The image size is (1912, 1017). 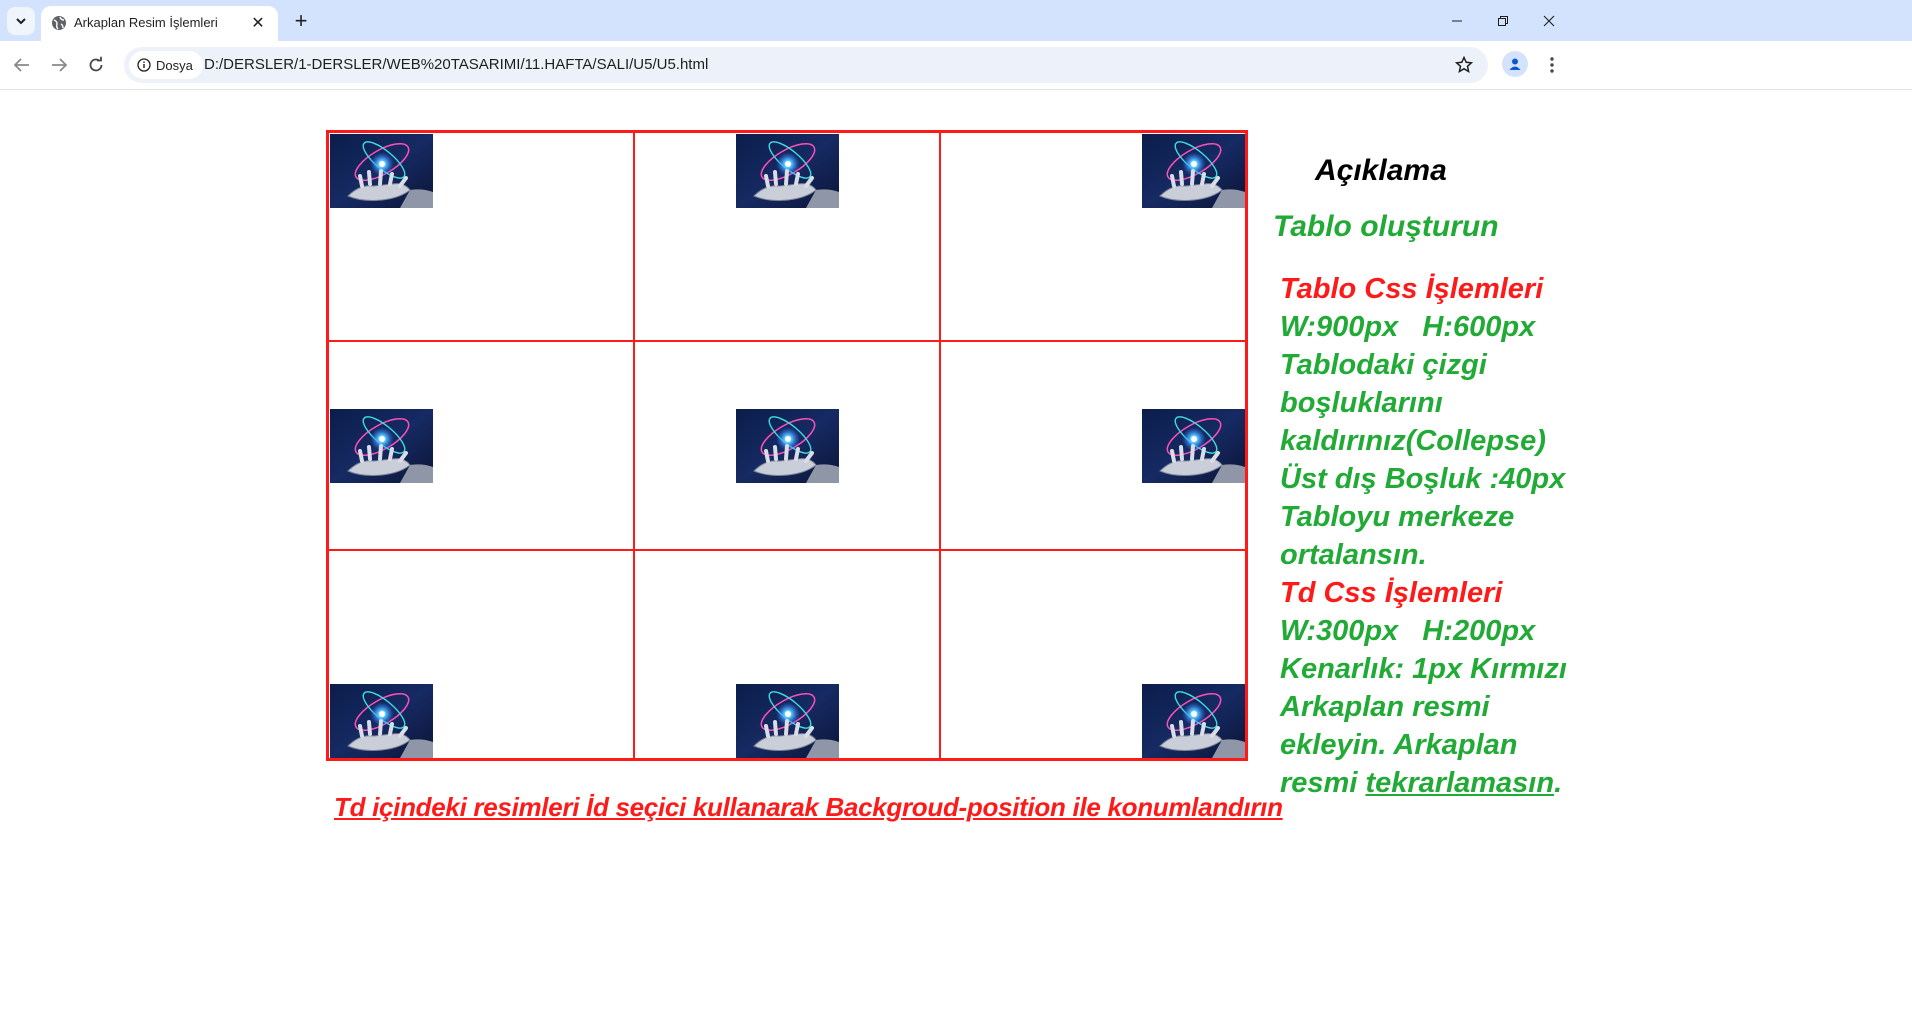 What do you see at coordinates (1423, 479) in the screenshot?
I see `margin-text: Üst dış Boşluk :40px` at bounding box center [1423, 479].